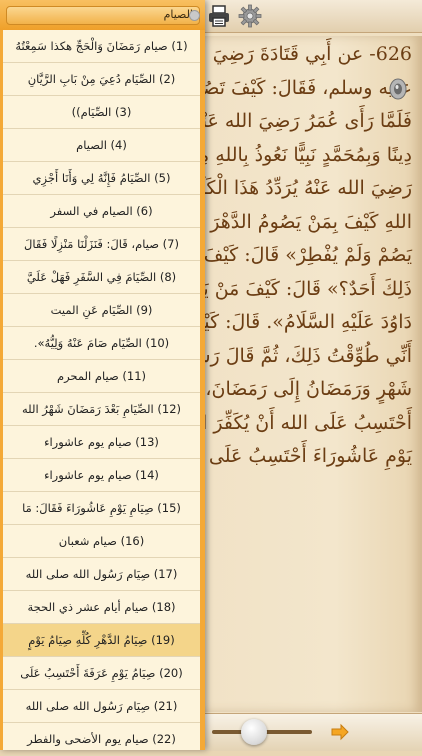 The width and height of the screenshot is (422, 756). Describe the element at coordinates (101, 541) in the screenshot. I see `list-item: (16) صيام شعبان` at that location.